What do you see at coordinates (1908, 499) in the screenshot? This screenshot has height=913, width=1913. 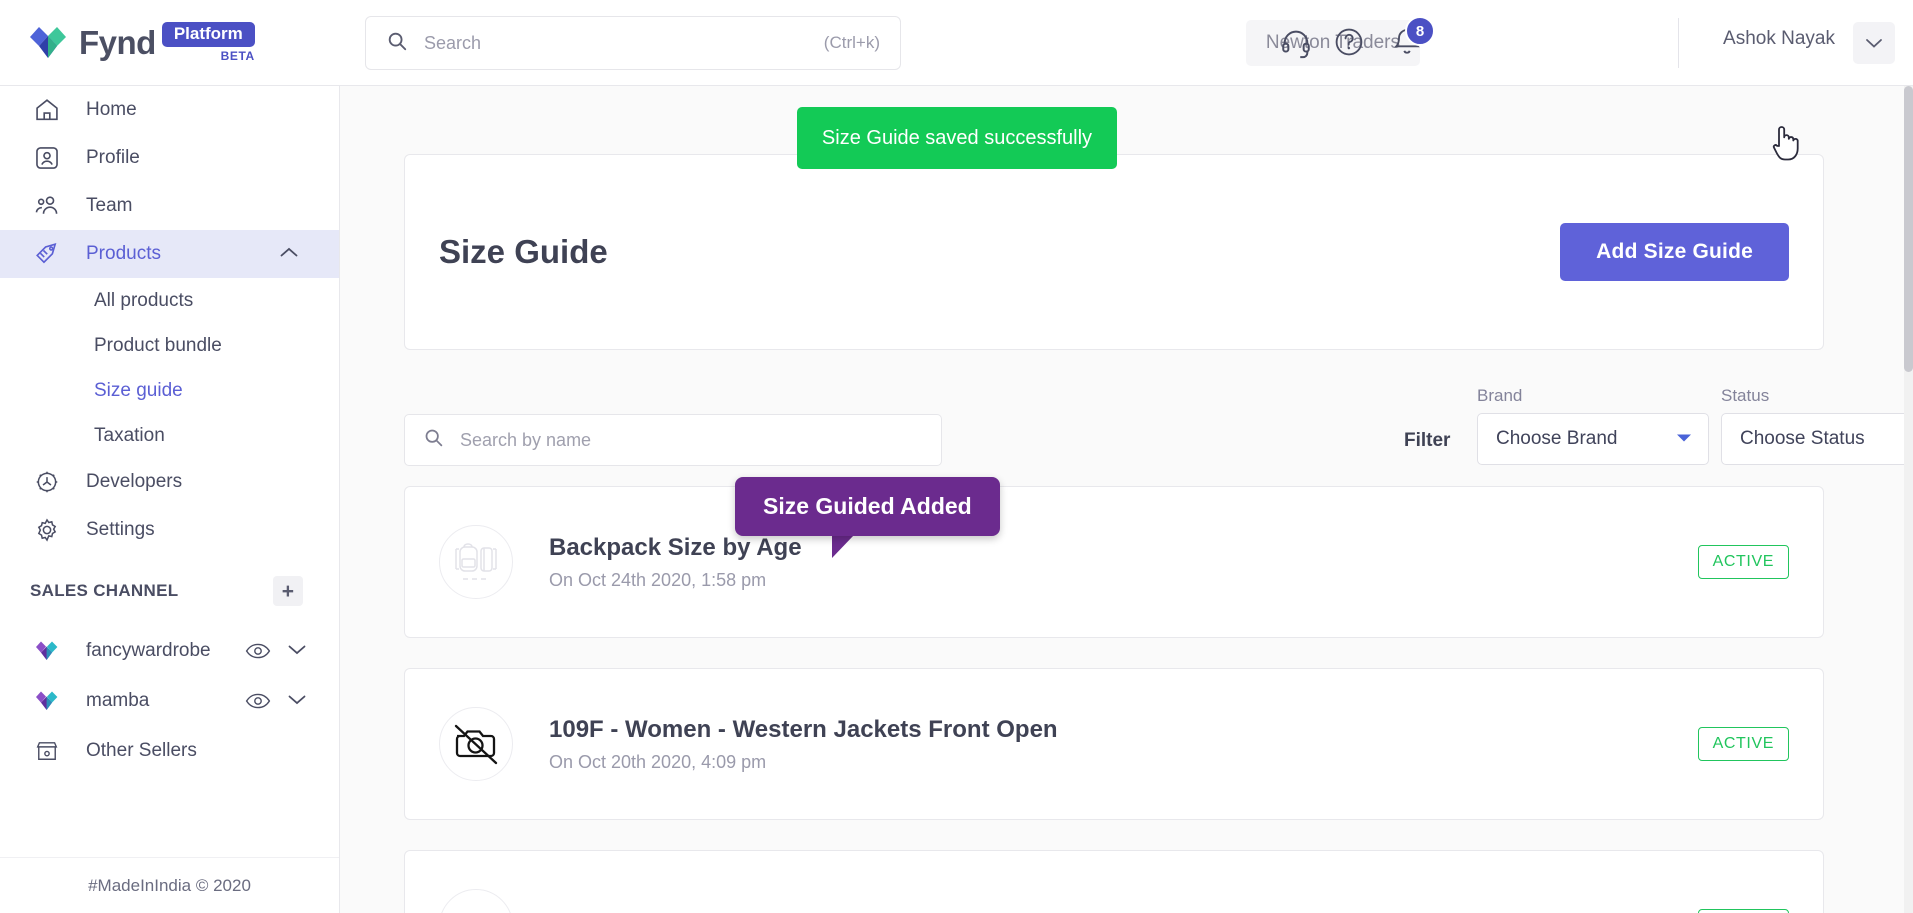 I see `vertical-scrollbar` at bounding box center [1908, 499].